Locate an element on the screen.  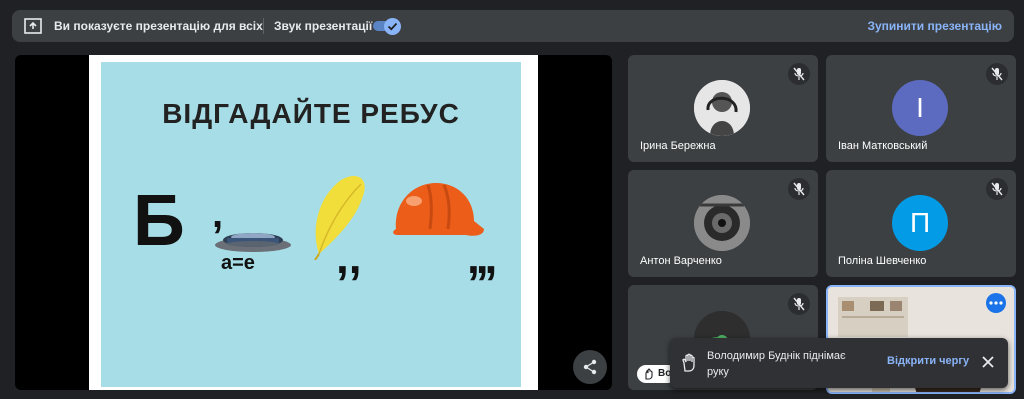
presentation-sound-label: Звук презентації is located at coordinates (323, 26).